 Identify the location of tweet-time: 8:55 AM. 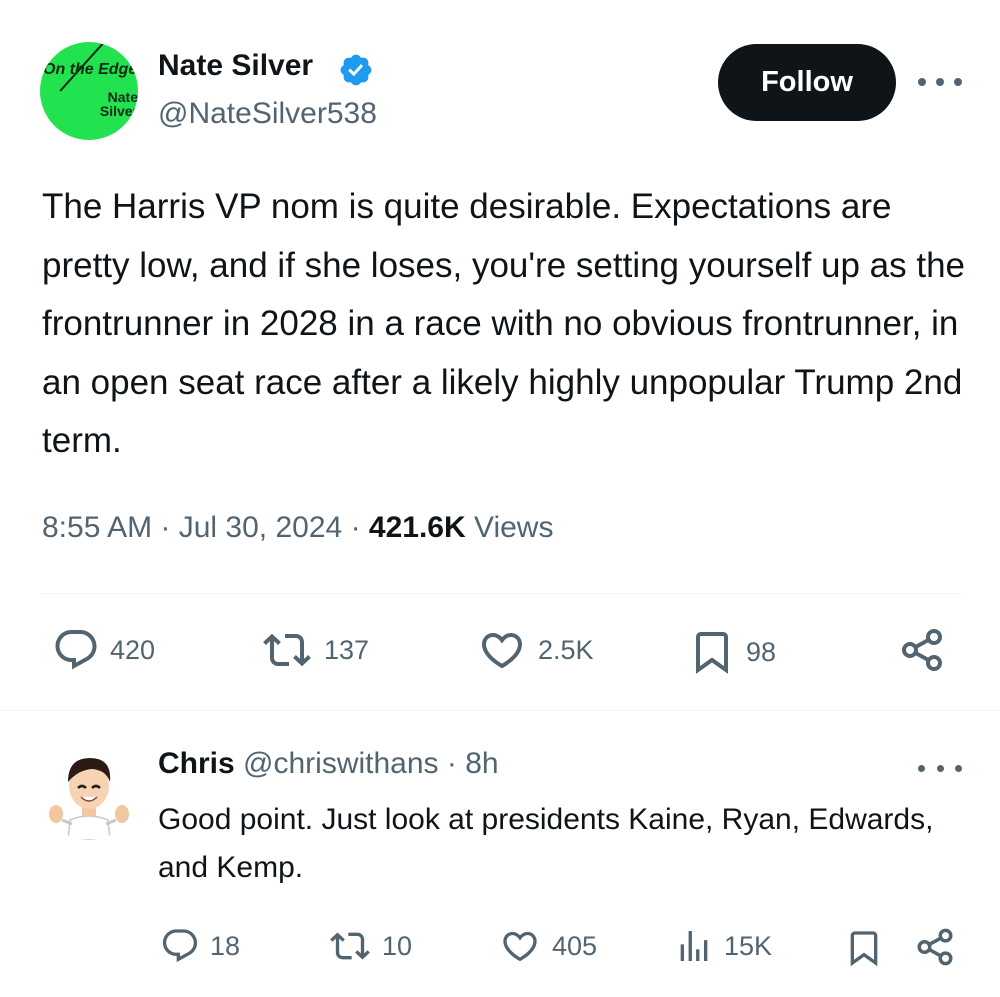
(97, 527).